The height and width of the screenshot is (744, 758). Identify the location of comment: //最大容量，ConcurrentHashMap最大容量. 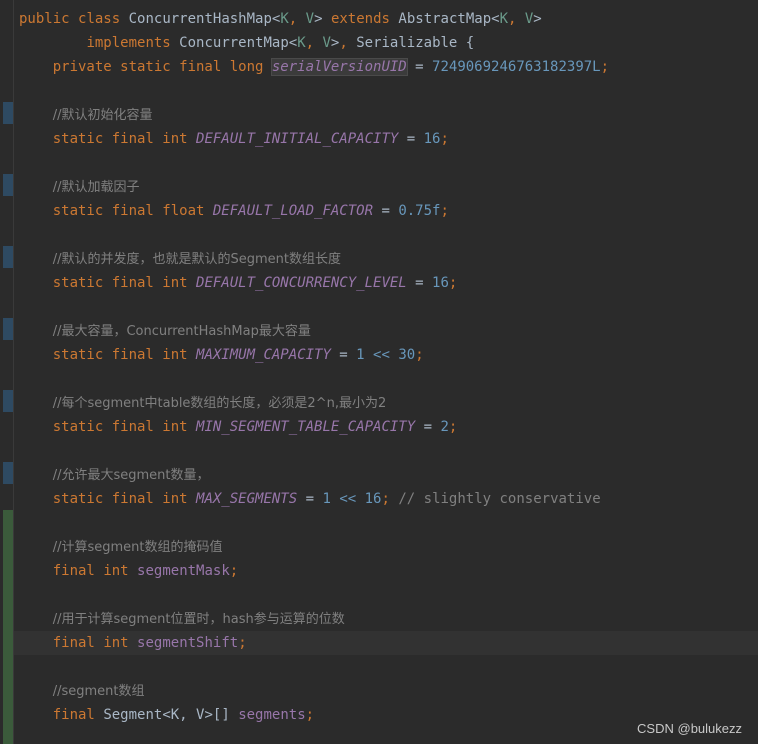
(181, 331).